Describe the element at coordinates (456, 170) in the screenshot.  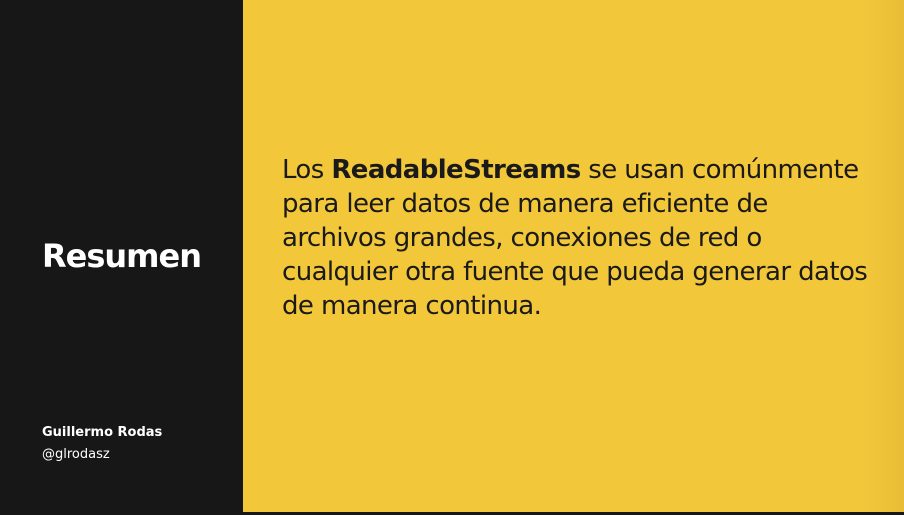
I see `body-highlight: ReadableStreams` at that location.